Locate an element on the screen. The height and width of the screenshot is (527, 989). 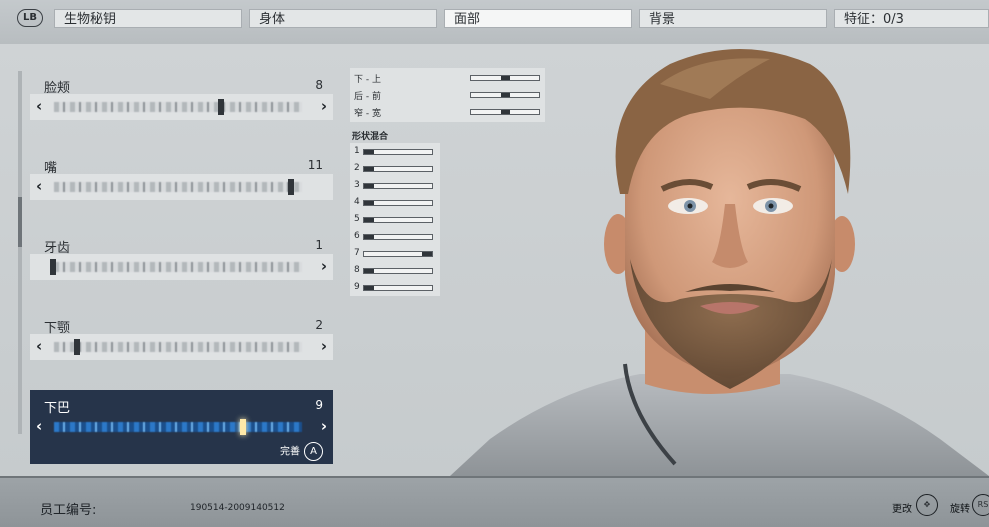
confirm-label: 完善 is located at coordinates (290, 452).